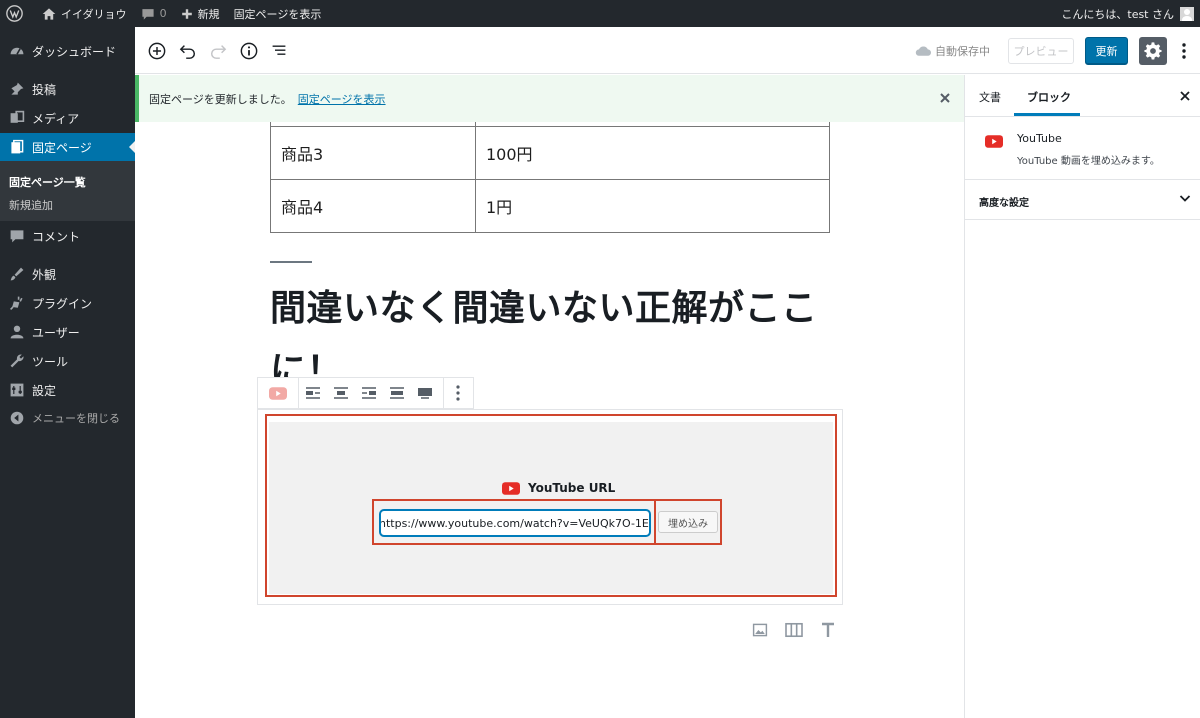  What do you see at coordinates (600, 13) in the screenshot?
I see `admin-bar: イイダリョウ 0 新規 固定ページを表示 こんにちは、test さん` at bounding box center [600, 13].